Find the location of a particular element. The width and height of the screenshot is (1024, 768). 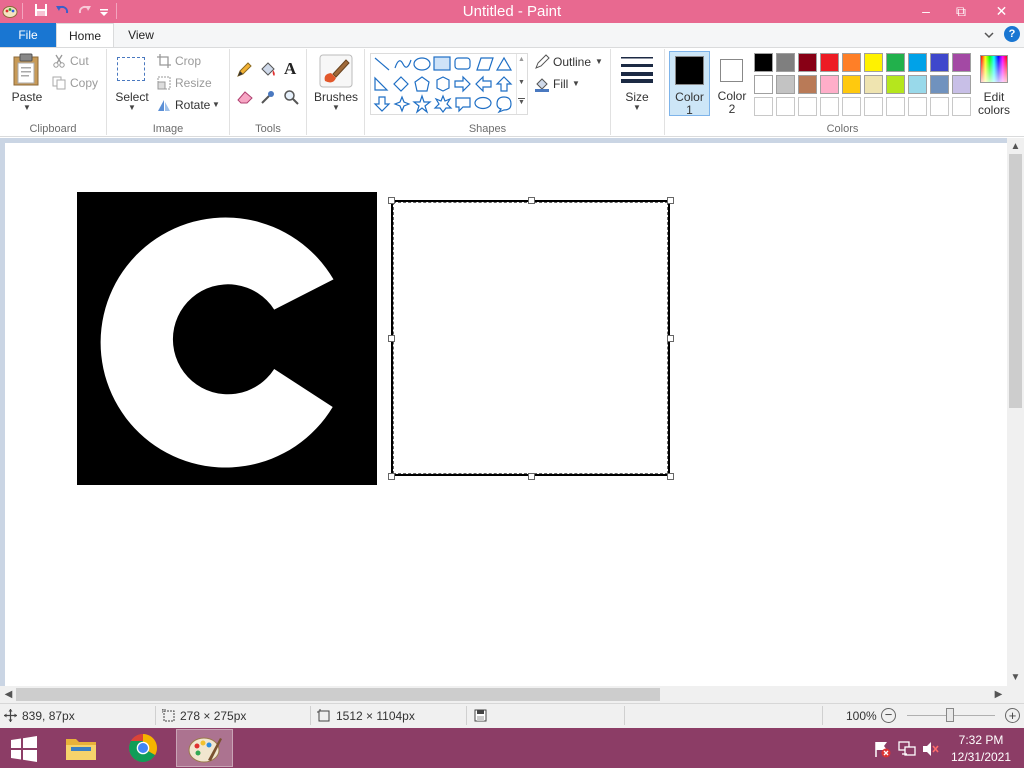

shapes-scroll-down-icon: ▼ is located at coordinates (521, 82).